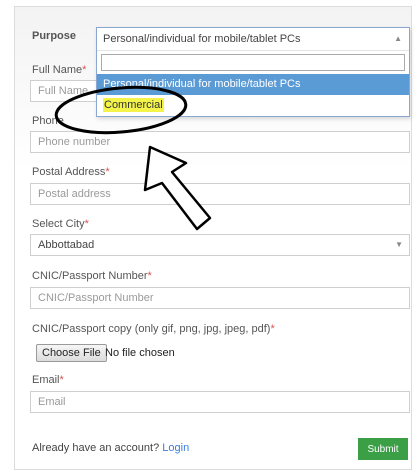 The height and width of the screenshot is (473, 420). I want to click on commercial-highlight: Commercial, so click(133, 105).